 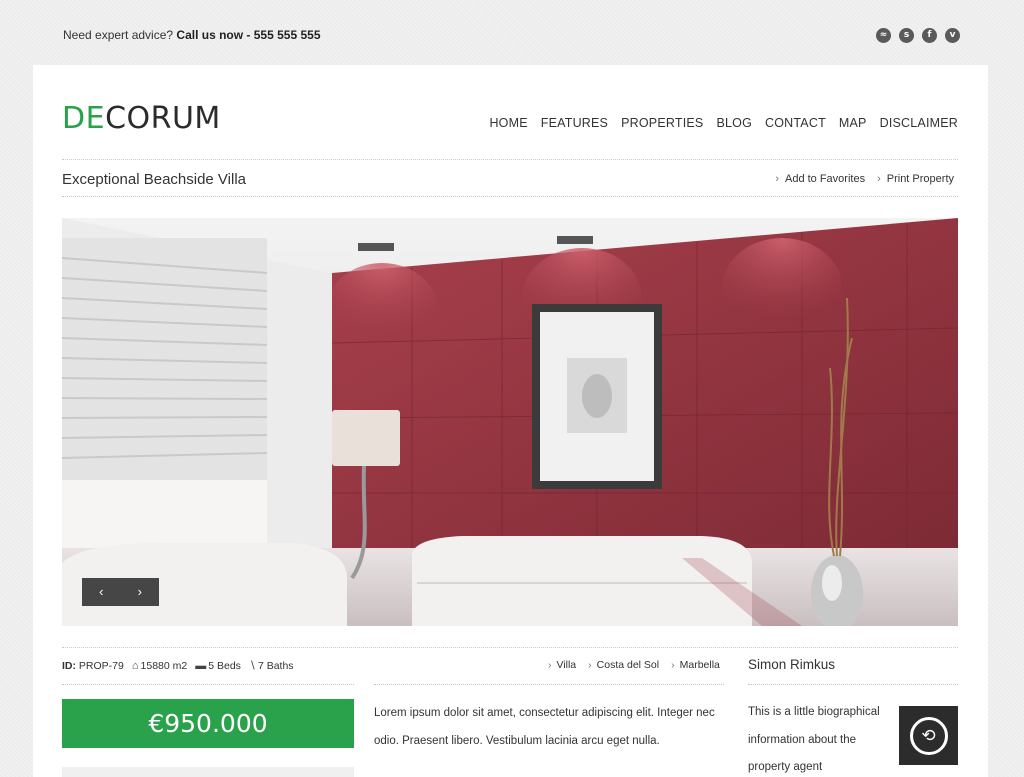 What do you see at coordinates (952, 35) in the screenshot?
I see `vimeo-icon: v` at bounding box center [952, 35].